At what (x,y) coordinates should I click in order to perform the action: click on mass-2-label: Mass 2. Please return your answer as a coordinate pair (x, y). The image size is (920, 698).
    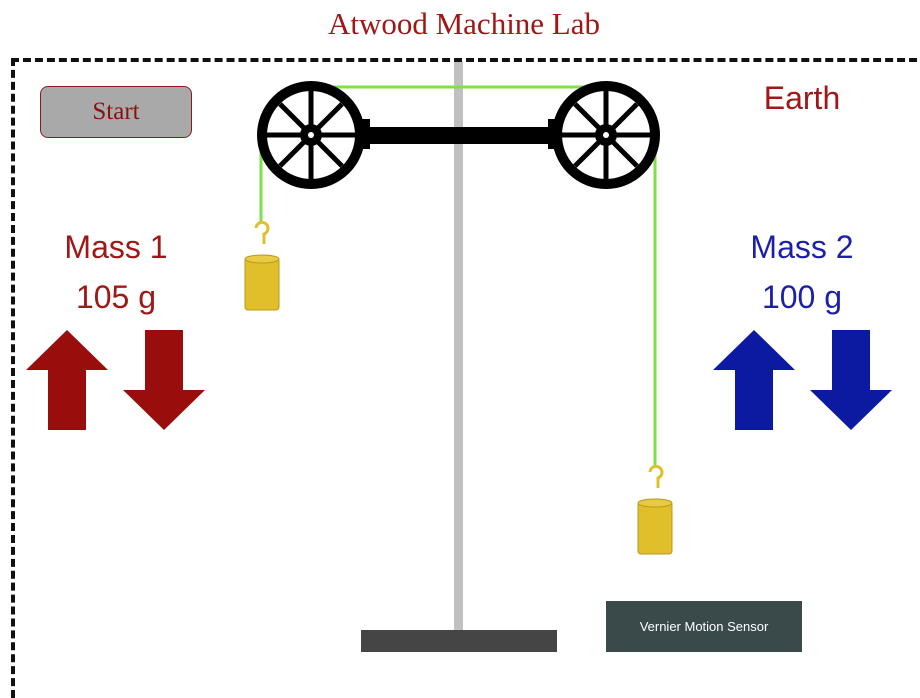
    Looking at the image, I should click on (802, 247).